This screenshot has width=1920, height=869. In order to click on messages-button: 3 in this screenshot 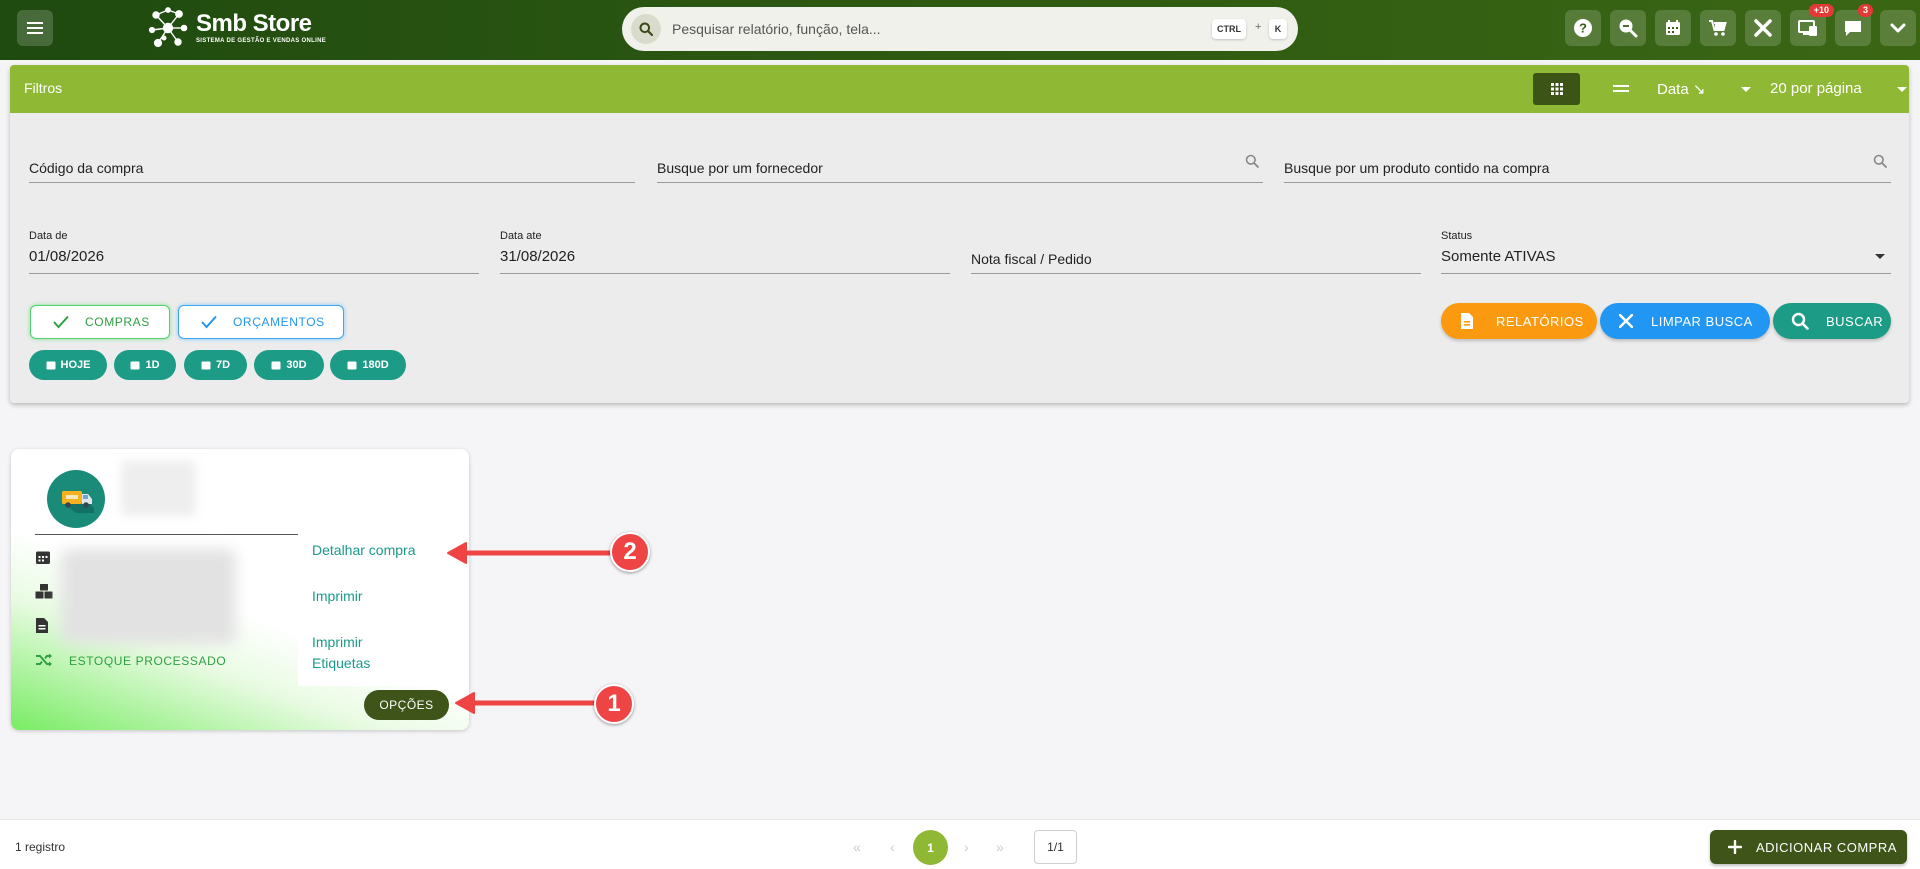, I will do `click(1854, 25)`.